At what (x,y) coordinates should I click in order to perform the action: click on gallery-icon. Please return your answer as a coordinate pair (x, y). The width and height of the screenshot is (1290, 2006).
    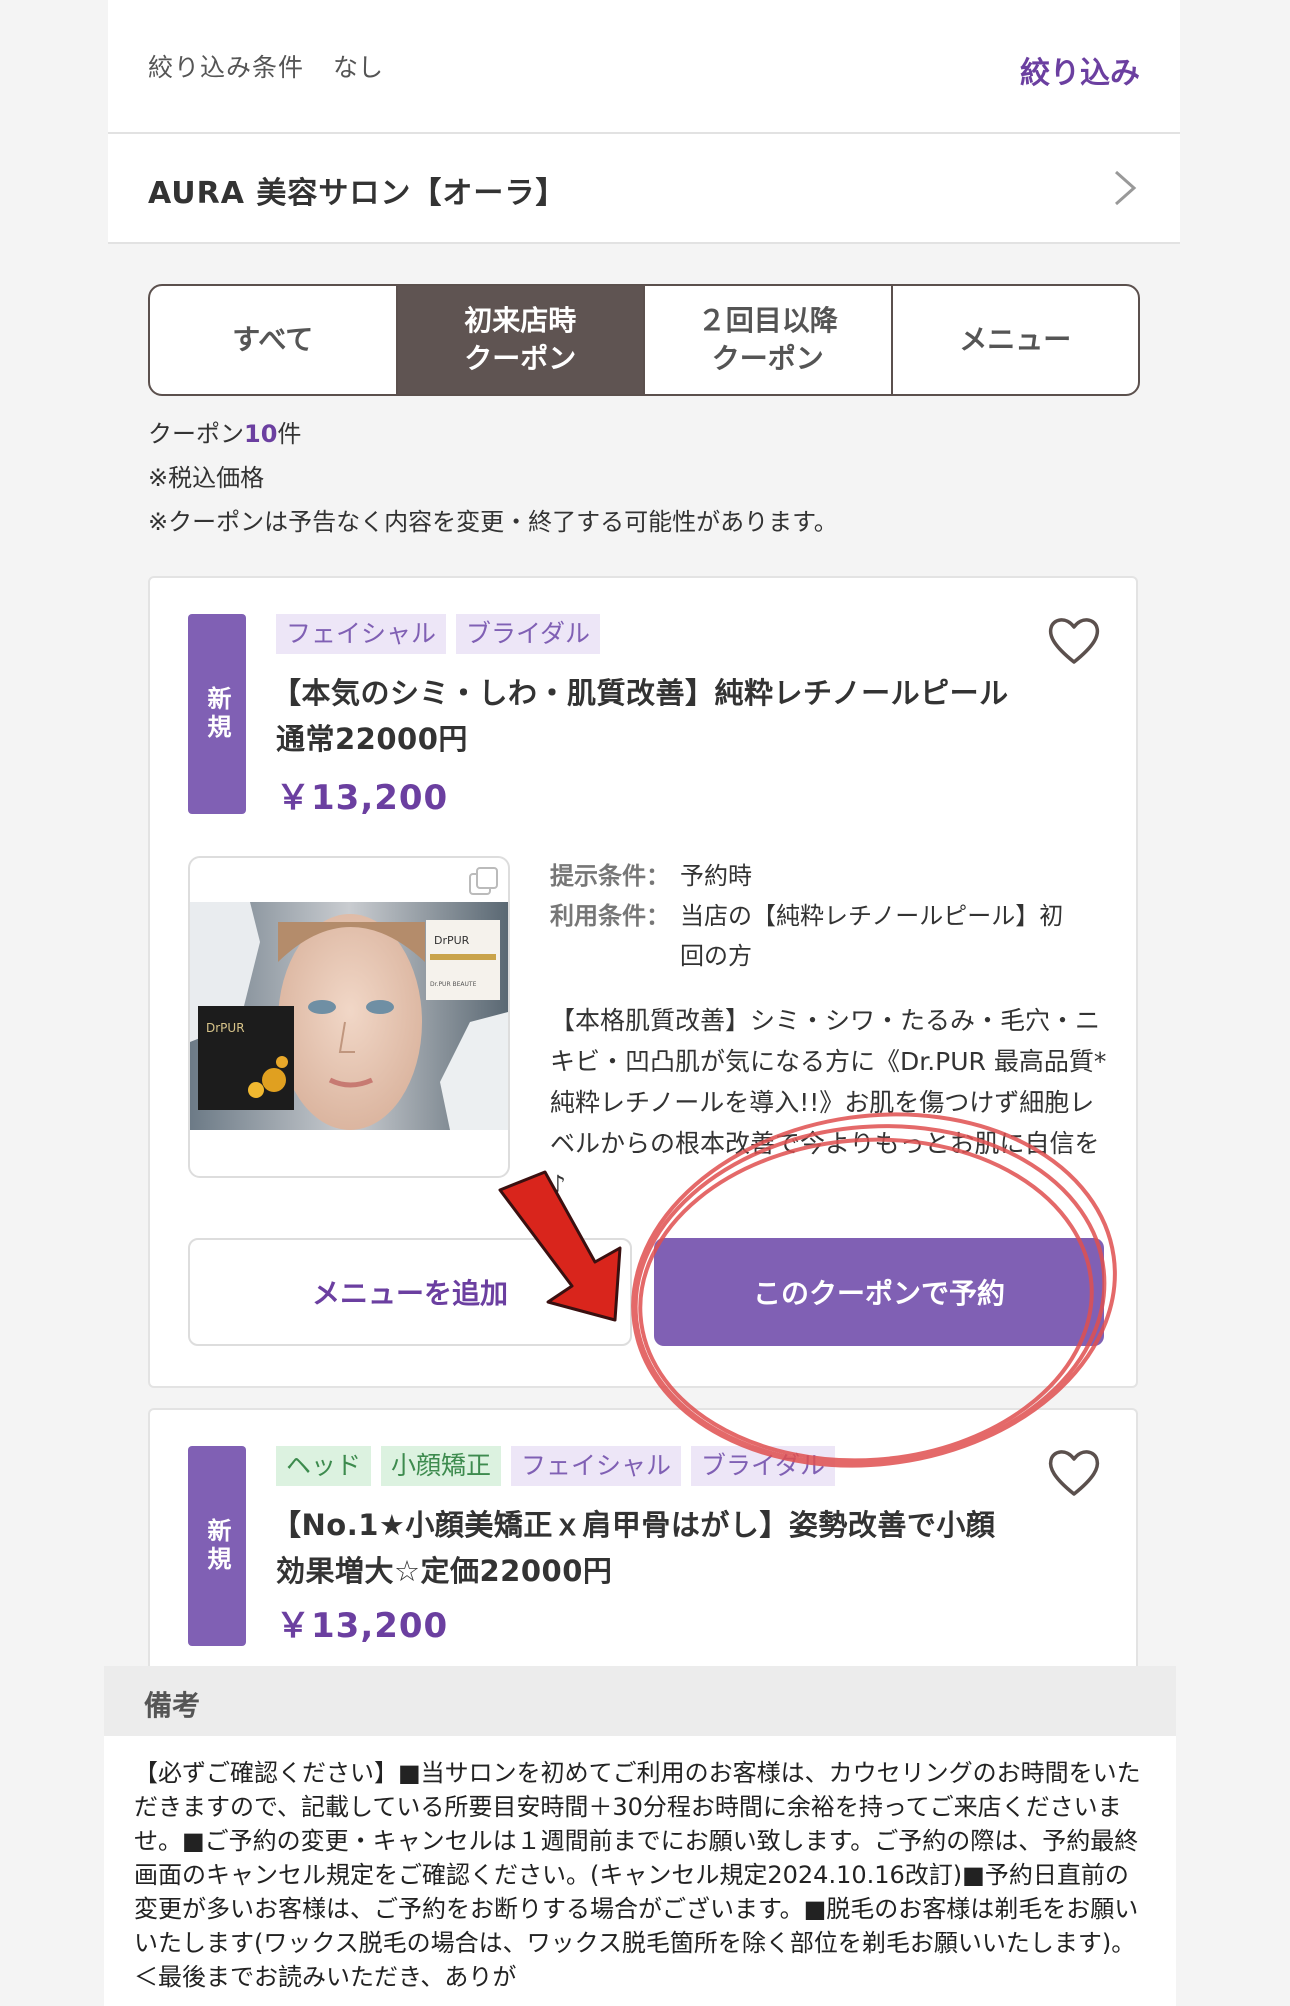
    Looking at the image, I should click on (483, 881).